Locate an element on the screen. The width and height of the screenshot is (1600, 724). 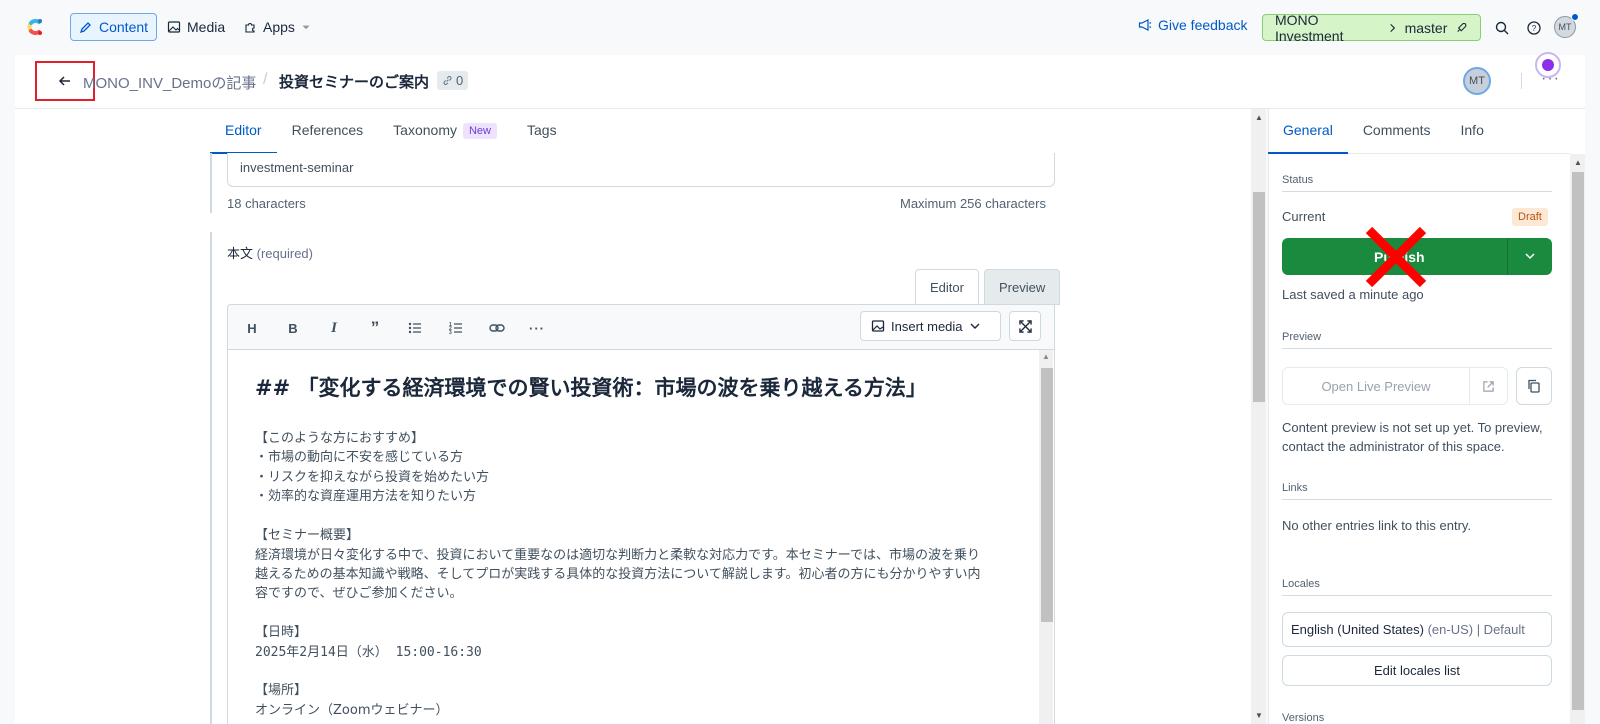
slug-char-max: Maximum 256 characters is located at coordinates (973, 203).